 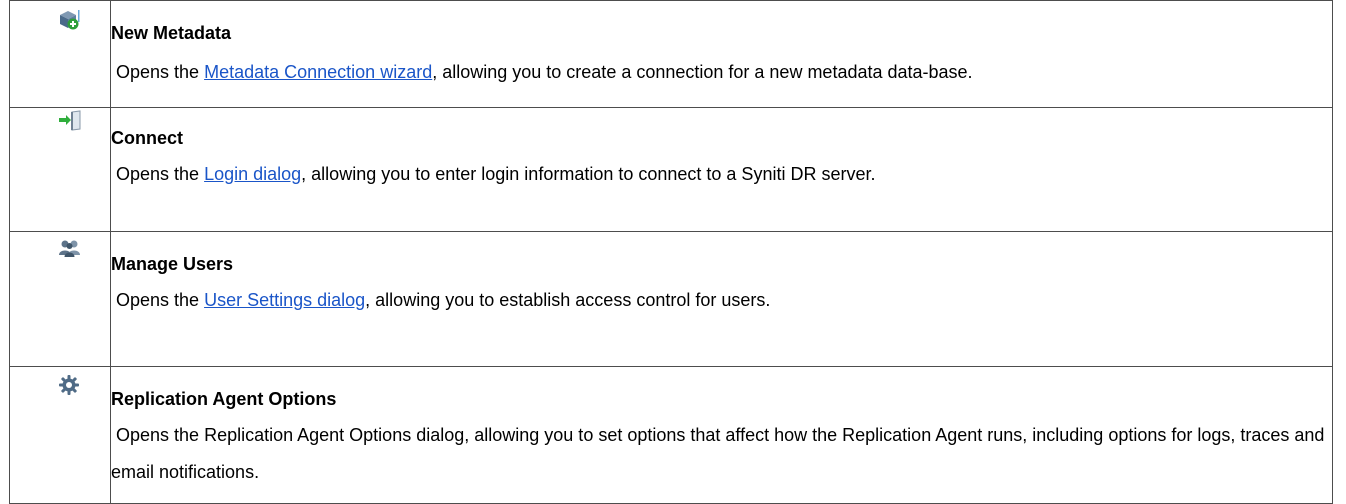 I want to click on command-title: Manage Users, so click(x=172, y=264).